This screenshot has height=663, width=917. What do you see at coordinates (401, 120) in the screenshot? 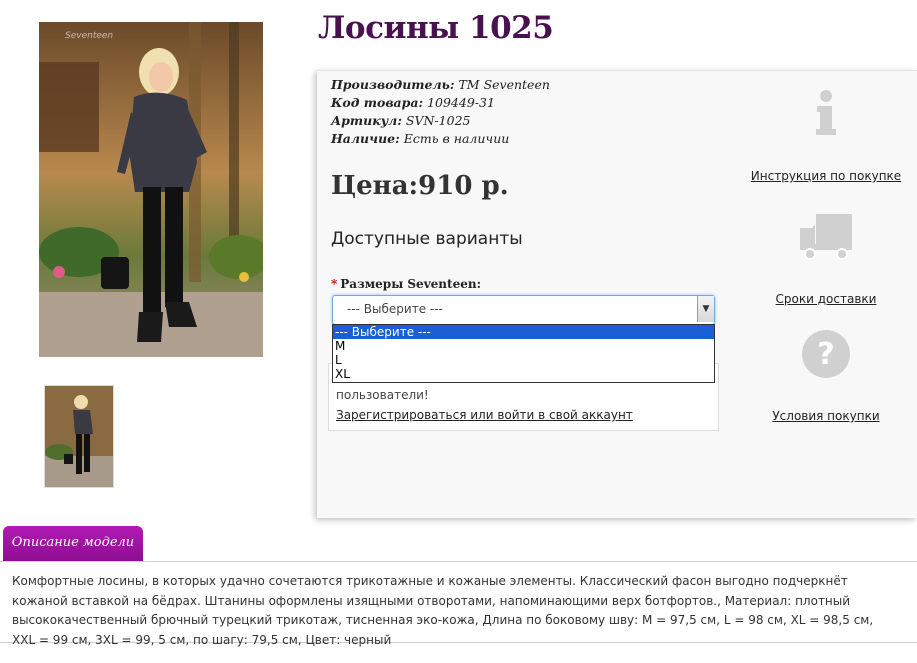
I see `spec-article: Артикул: SVN-1025` at bounding box center [401, 120].